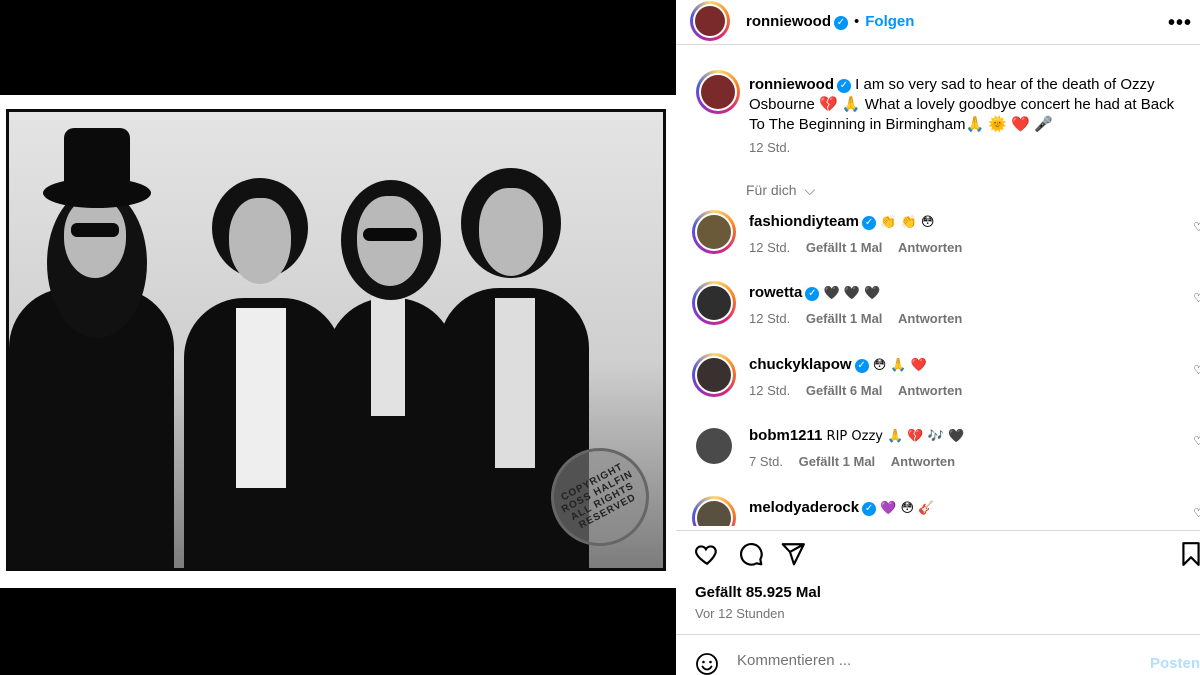 Image resolution: width=1200 pixels, height=675 pixels. What do you see at coordinates (710, 21) in the screenshot?
I see `author-avatar` at bounding box center [710, 21].